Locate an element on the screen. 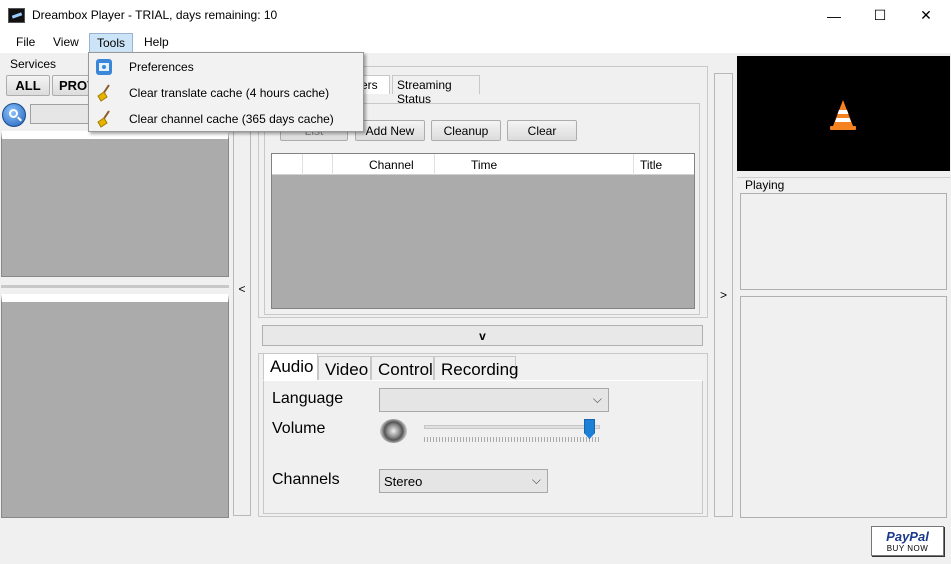 The width and height of the screenshot is (951, 564). preferences-icon is located at coordinates (104, 67).